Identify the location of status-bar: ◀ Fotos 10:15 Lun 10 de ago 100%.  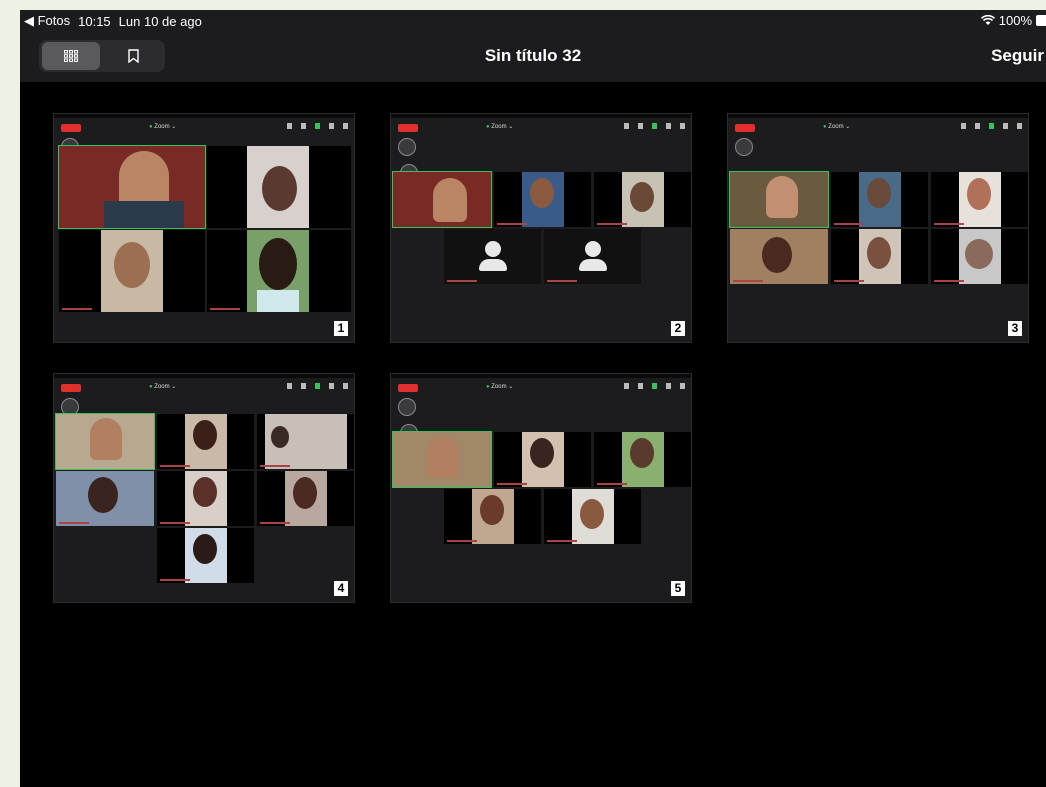
(533, 21).